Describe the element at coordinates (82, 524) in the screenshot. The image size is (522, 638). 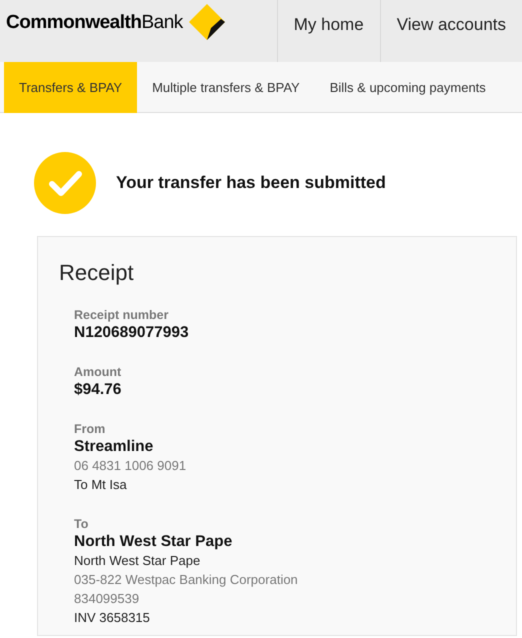
I see `field-label: To` at that location.